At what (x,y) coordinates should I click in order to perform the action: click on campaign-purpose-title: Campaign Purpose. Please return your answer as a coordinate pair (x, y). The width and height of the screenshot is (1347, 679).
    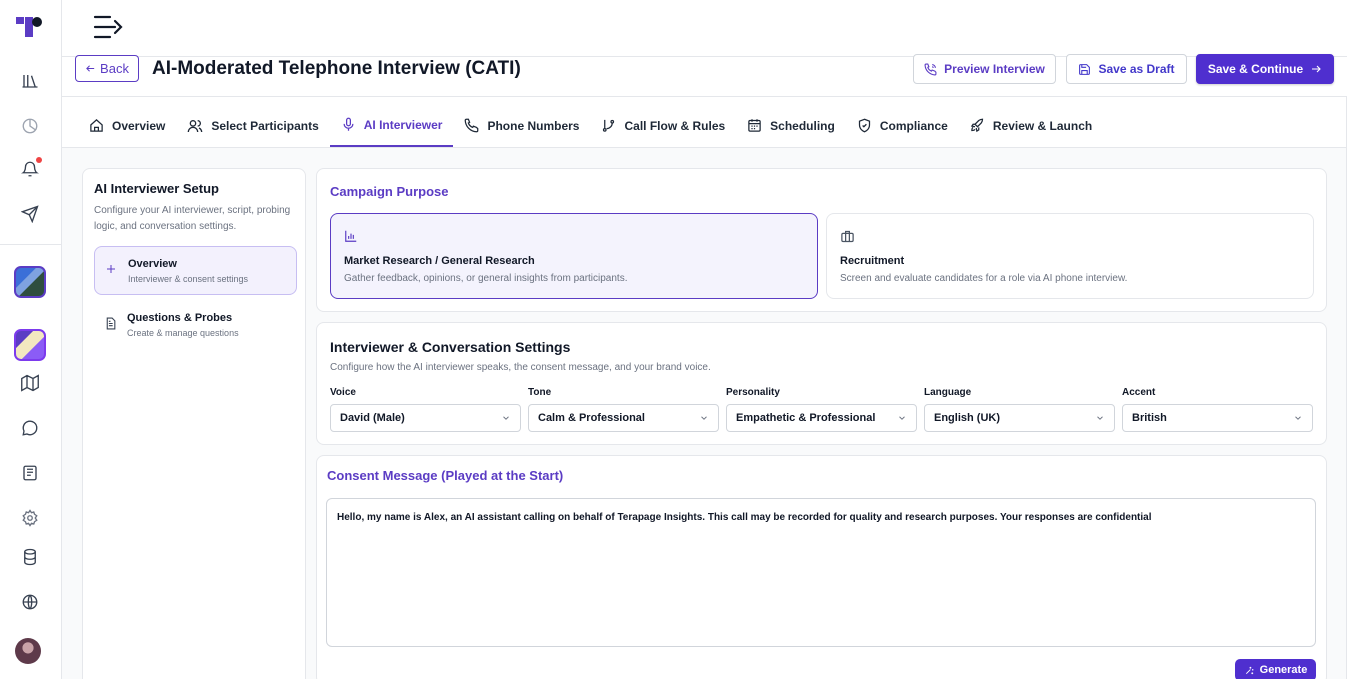
    Looking at the image, I should click on (389, 191).